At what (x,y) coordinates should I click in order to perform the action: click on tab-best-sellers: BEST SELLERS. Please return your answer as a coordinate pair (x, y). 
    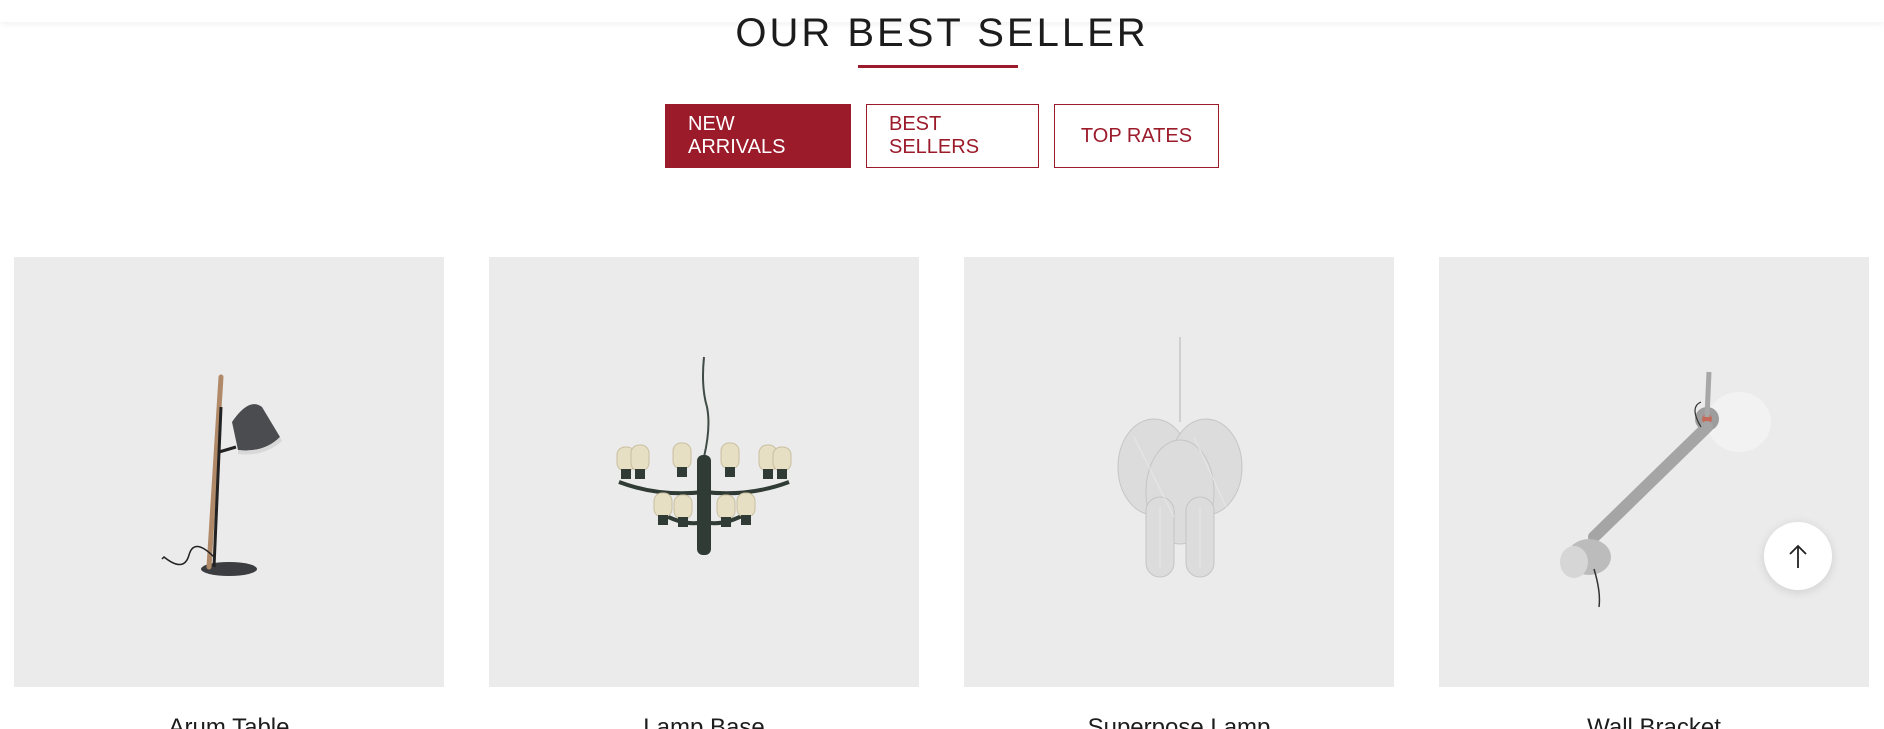
    Looking at the image, I should click on (952, 136).